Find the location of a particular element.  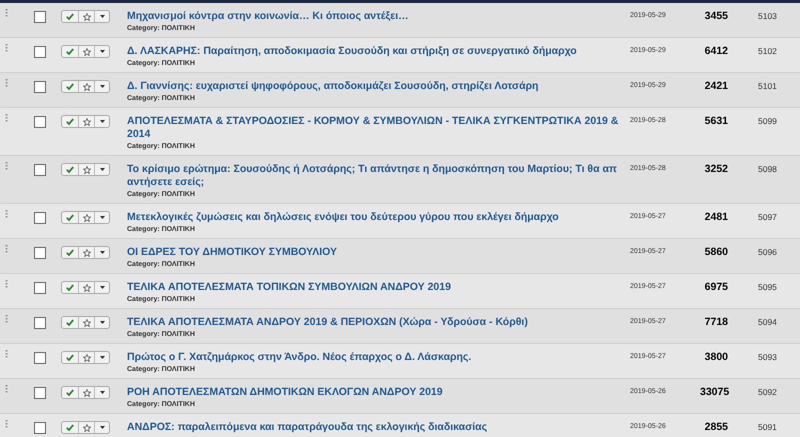

article-title-link: Μετεκλογικές ζυμώσεις και δηλώσεις ενόψει του δεύτερου γύρου που εκλέγει δήμαρχο is located at coordinates (375, 217).